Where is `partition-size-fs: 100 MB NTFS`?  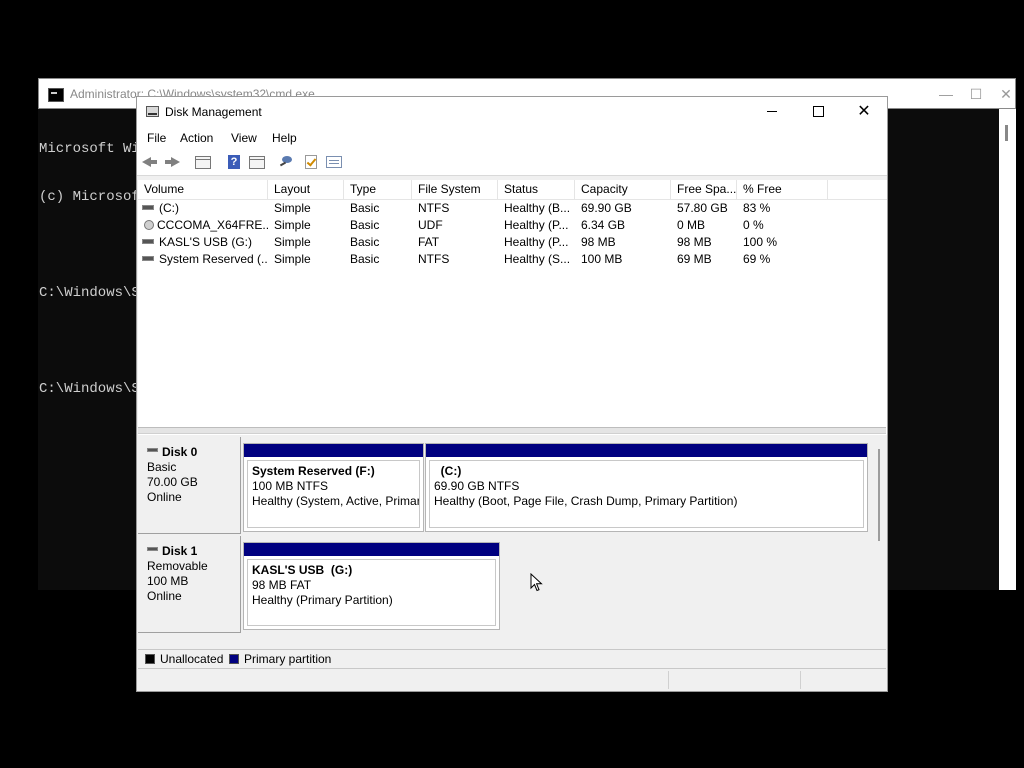
partition-size-fs: 100 MB NTFS is located at coordinates (290, 486).